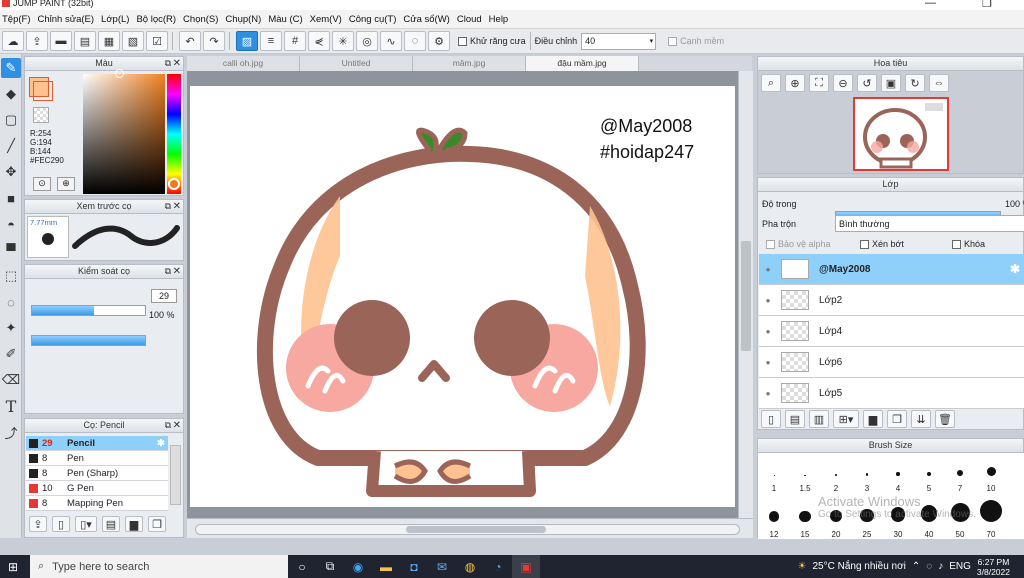 Image resolution: width=1024 pixels, height=578 pixels. What do you see at coordinates (993, 567) in the screenshot?
I see `clock: 6:27 PM 3/8/2022` at bounding box center [993, 567].